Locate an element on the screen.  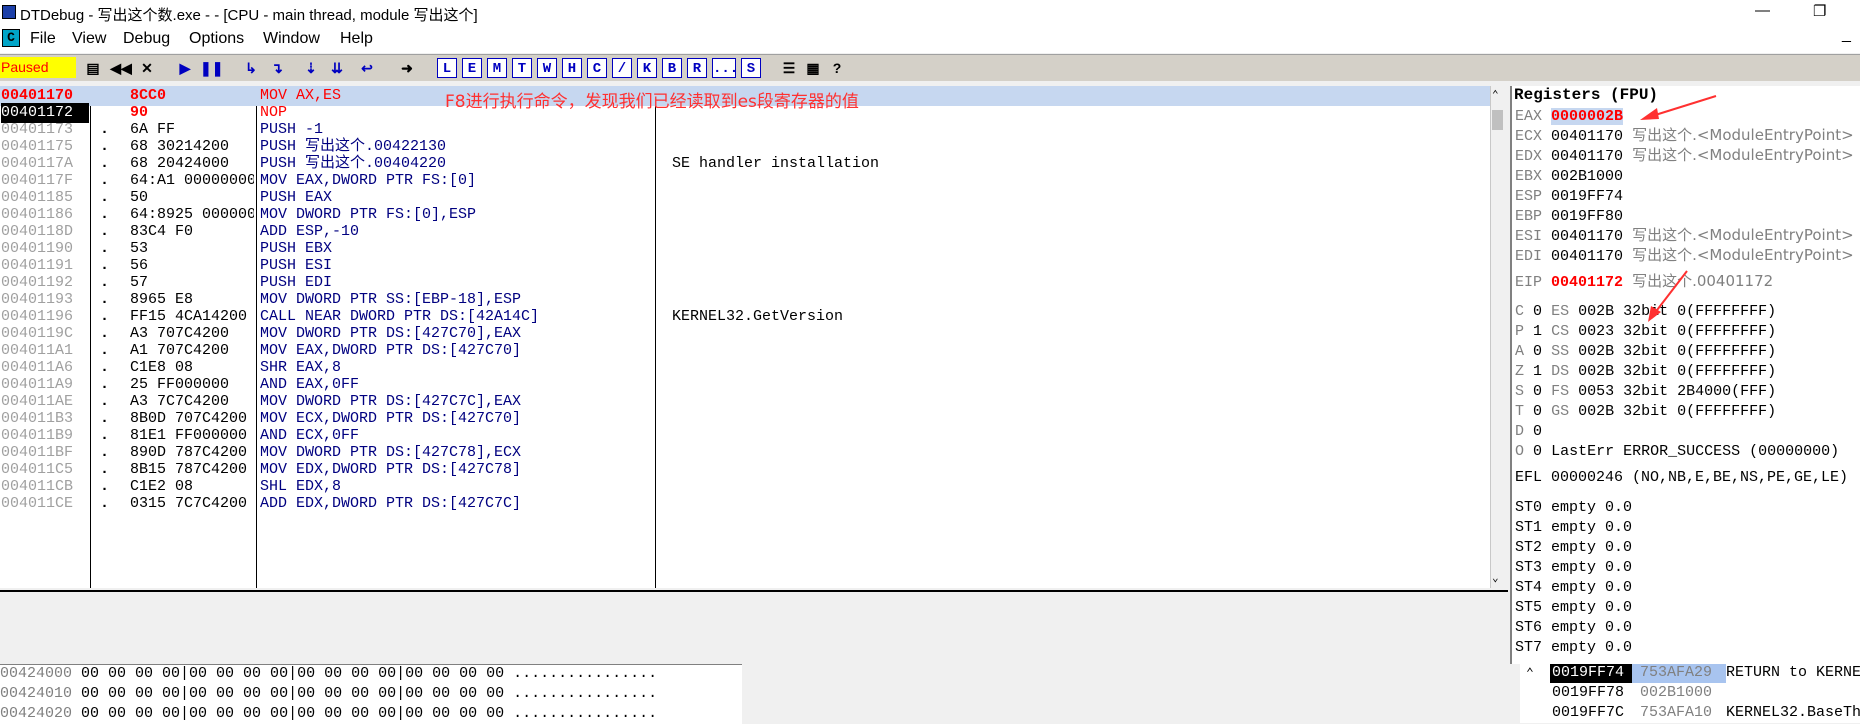
window-callstack-button: K is located at coordinates (647, 68).